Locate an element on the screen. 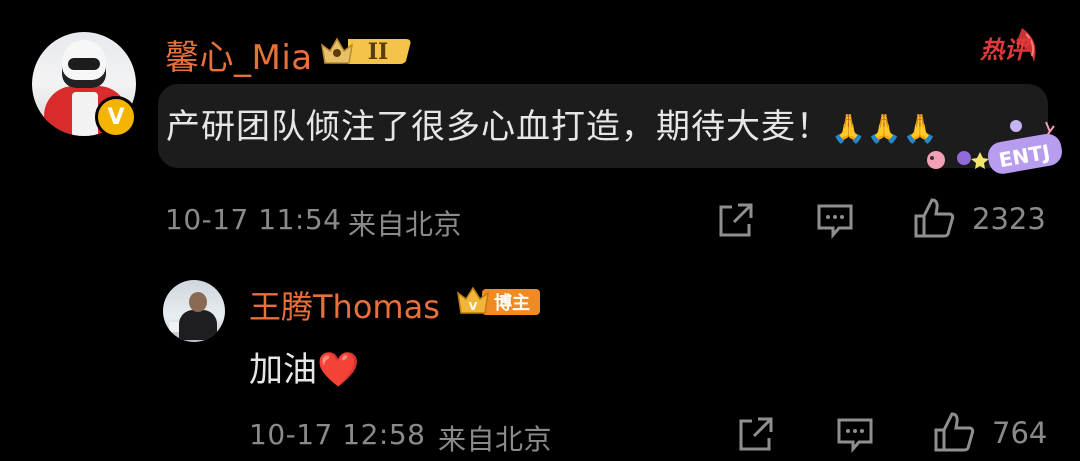 The width and height of the screenshot is (1080, 461). heart-emoji: ❤️ is located at coordinates (338, 370).